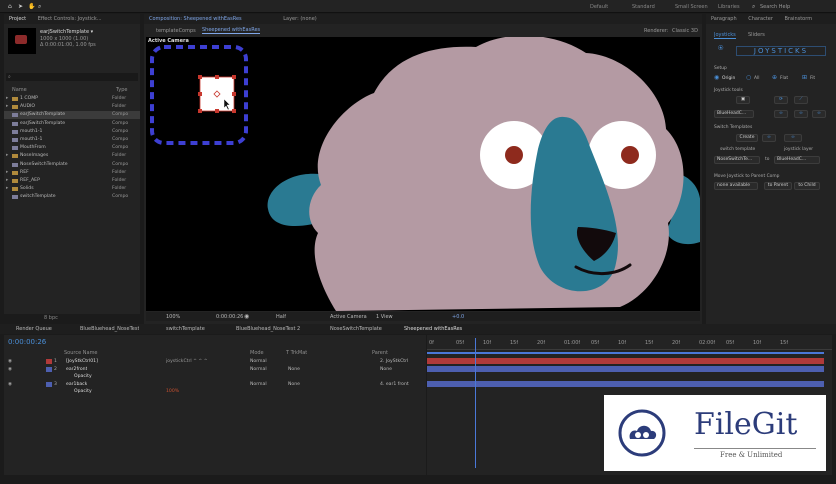 Image resolution: width=836 pixels, height=484 pixels. Describe the element at coordinates (31, 6) in the screenshot. I see `hand-tool-icon: ✋` at that location.